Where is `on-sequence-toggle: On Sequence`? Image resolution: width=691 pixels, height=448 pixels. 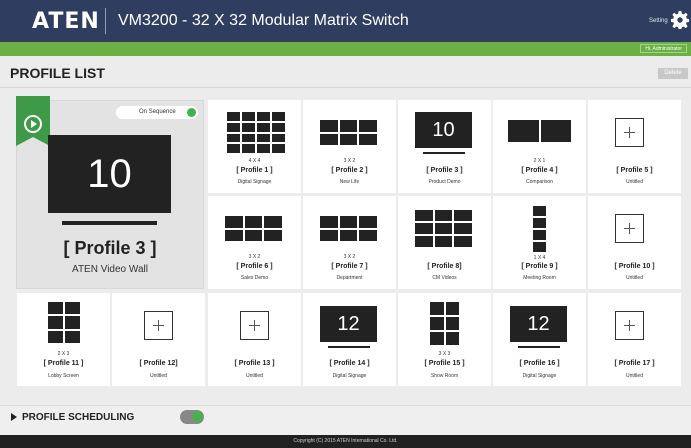
on-sequence-toggle: On Sequence is located at coordinates (157, 112).